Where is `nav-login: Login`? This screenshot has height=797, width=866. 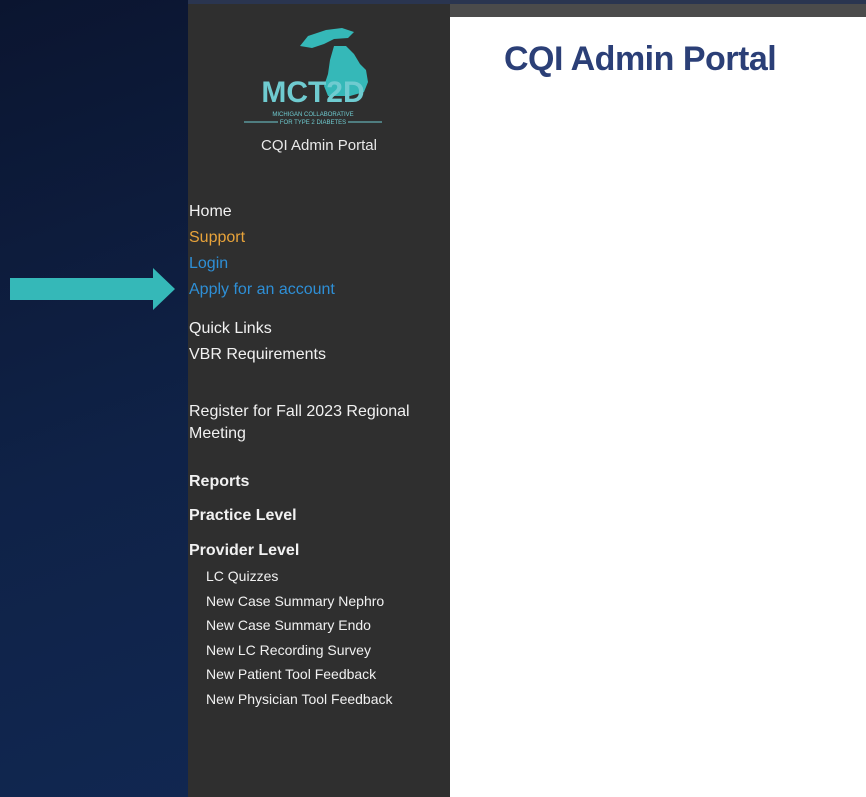 nav-login: Login is located at coordinates (208, 264).